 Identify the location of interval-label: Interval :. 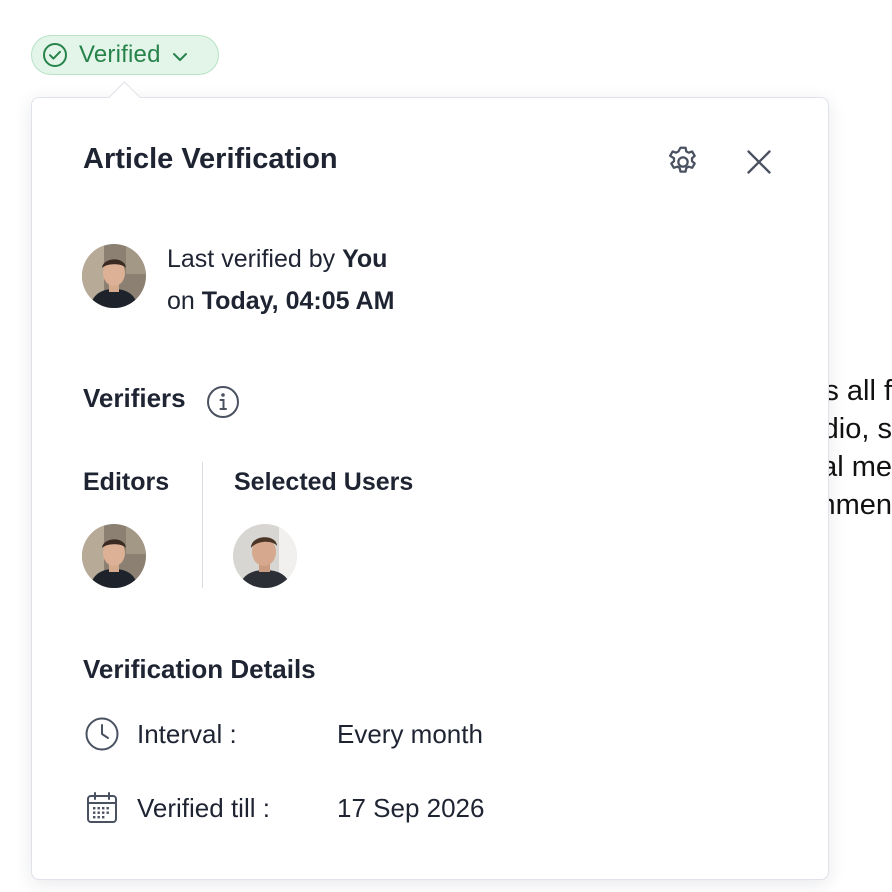
(187, 733).